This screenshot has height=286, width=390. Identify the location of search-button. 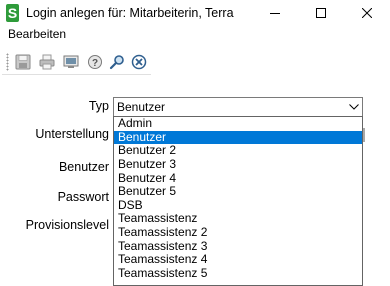
(117, 62).